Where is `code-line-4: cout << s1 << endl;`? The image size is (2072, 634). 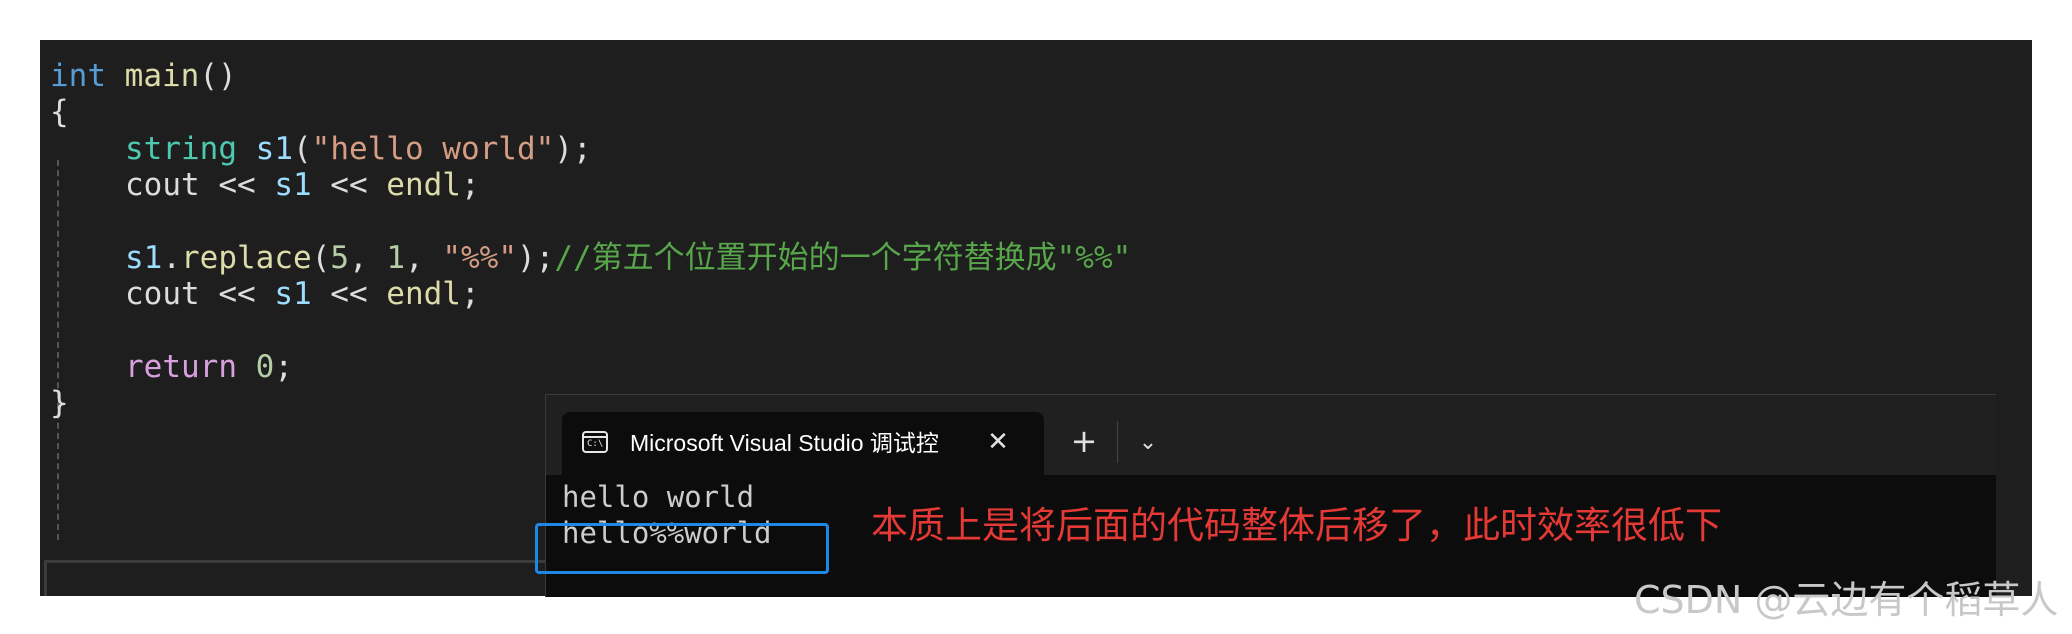 code-line-4: cout << s1 << endl; is located at coordinates (265, 185).